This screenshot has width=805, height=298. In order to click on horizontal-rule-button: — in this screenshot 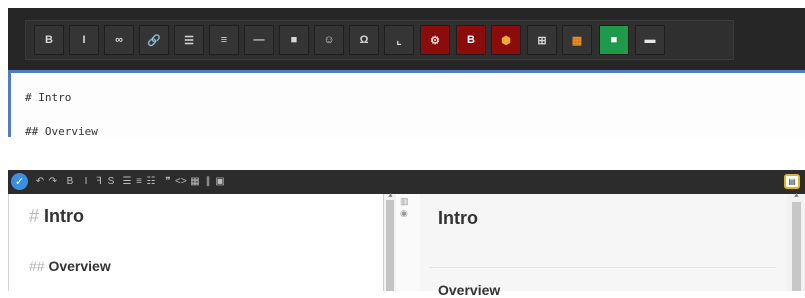, I will do `click(259, 40)`.